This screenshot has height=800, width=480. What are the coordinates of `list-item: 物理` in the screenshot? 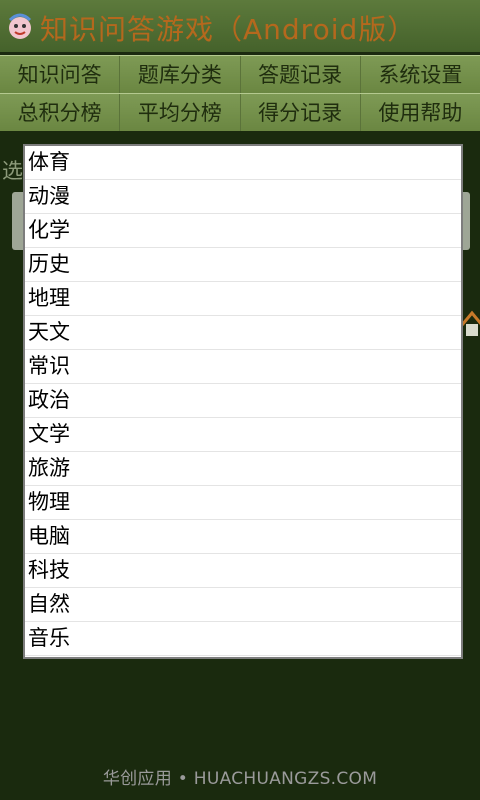 It's located at (243, 503).